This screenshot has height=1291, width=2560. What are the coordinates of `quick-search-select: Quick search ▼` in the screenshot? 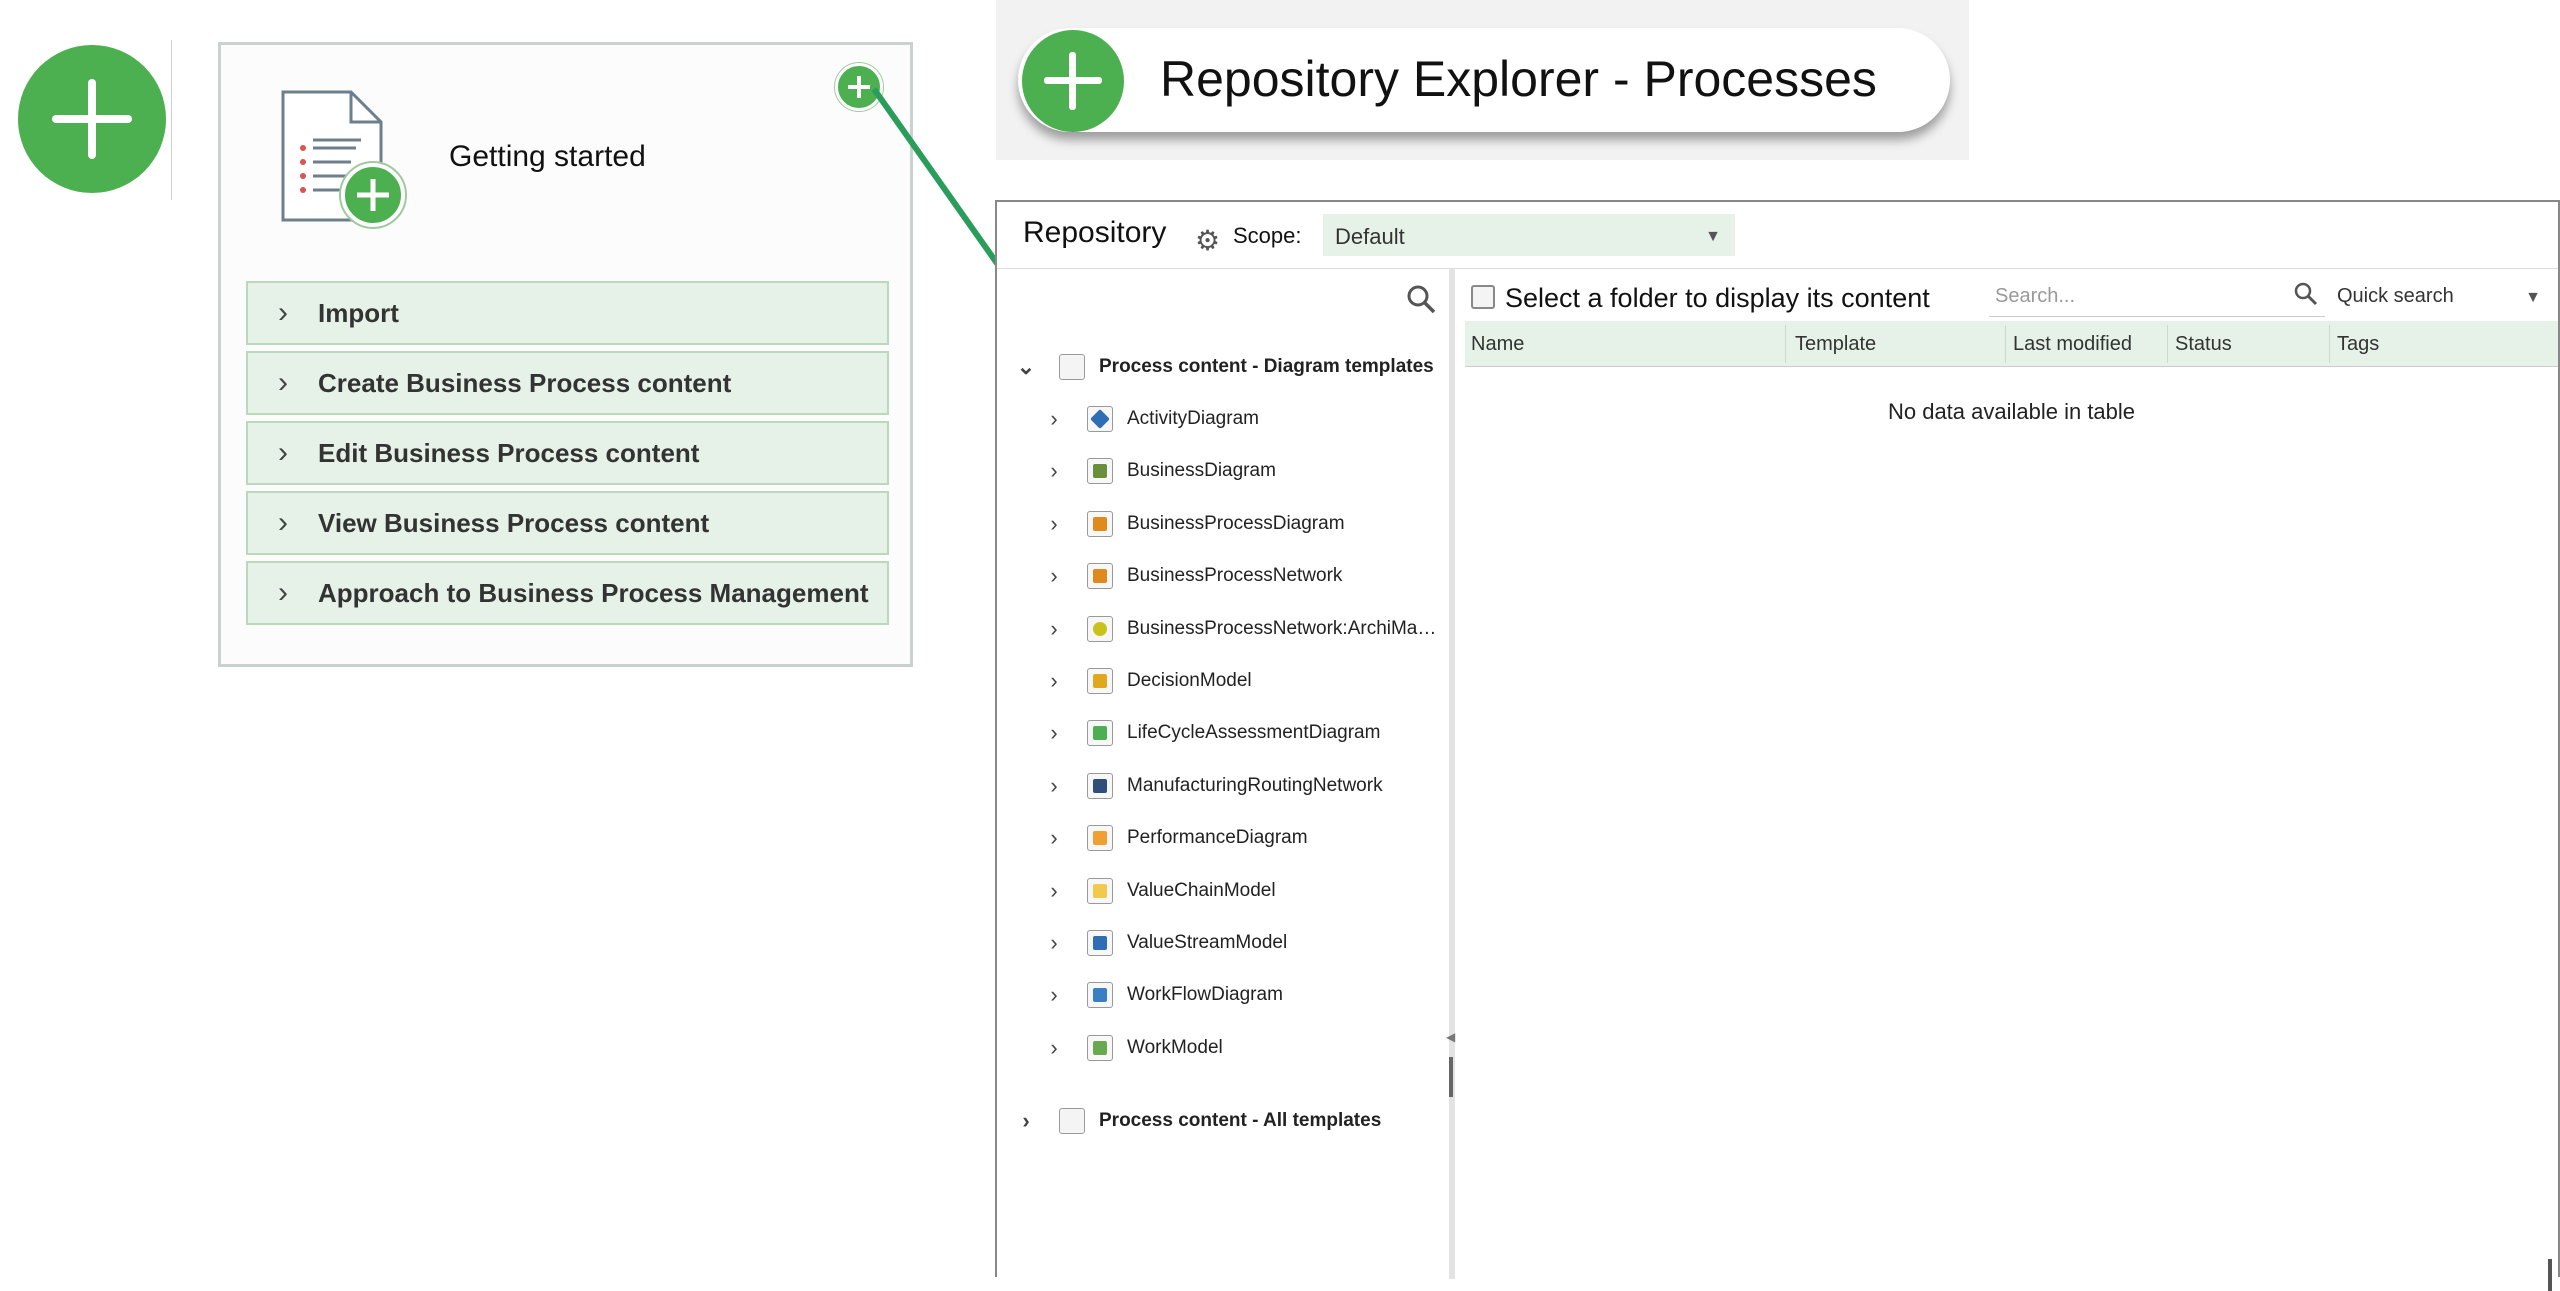 It's located at (2441, 297).